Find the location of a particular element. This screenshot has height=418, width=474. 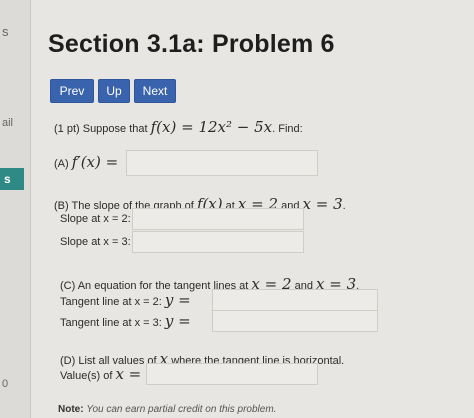

slope-x3-label: Slope at x = 3: is located at coordinates (95, 242).